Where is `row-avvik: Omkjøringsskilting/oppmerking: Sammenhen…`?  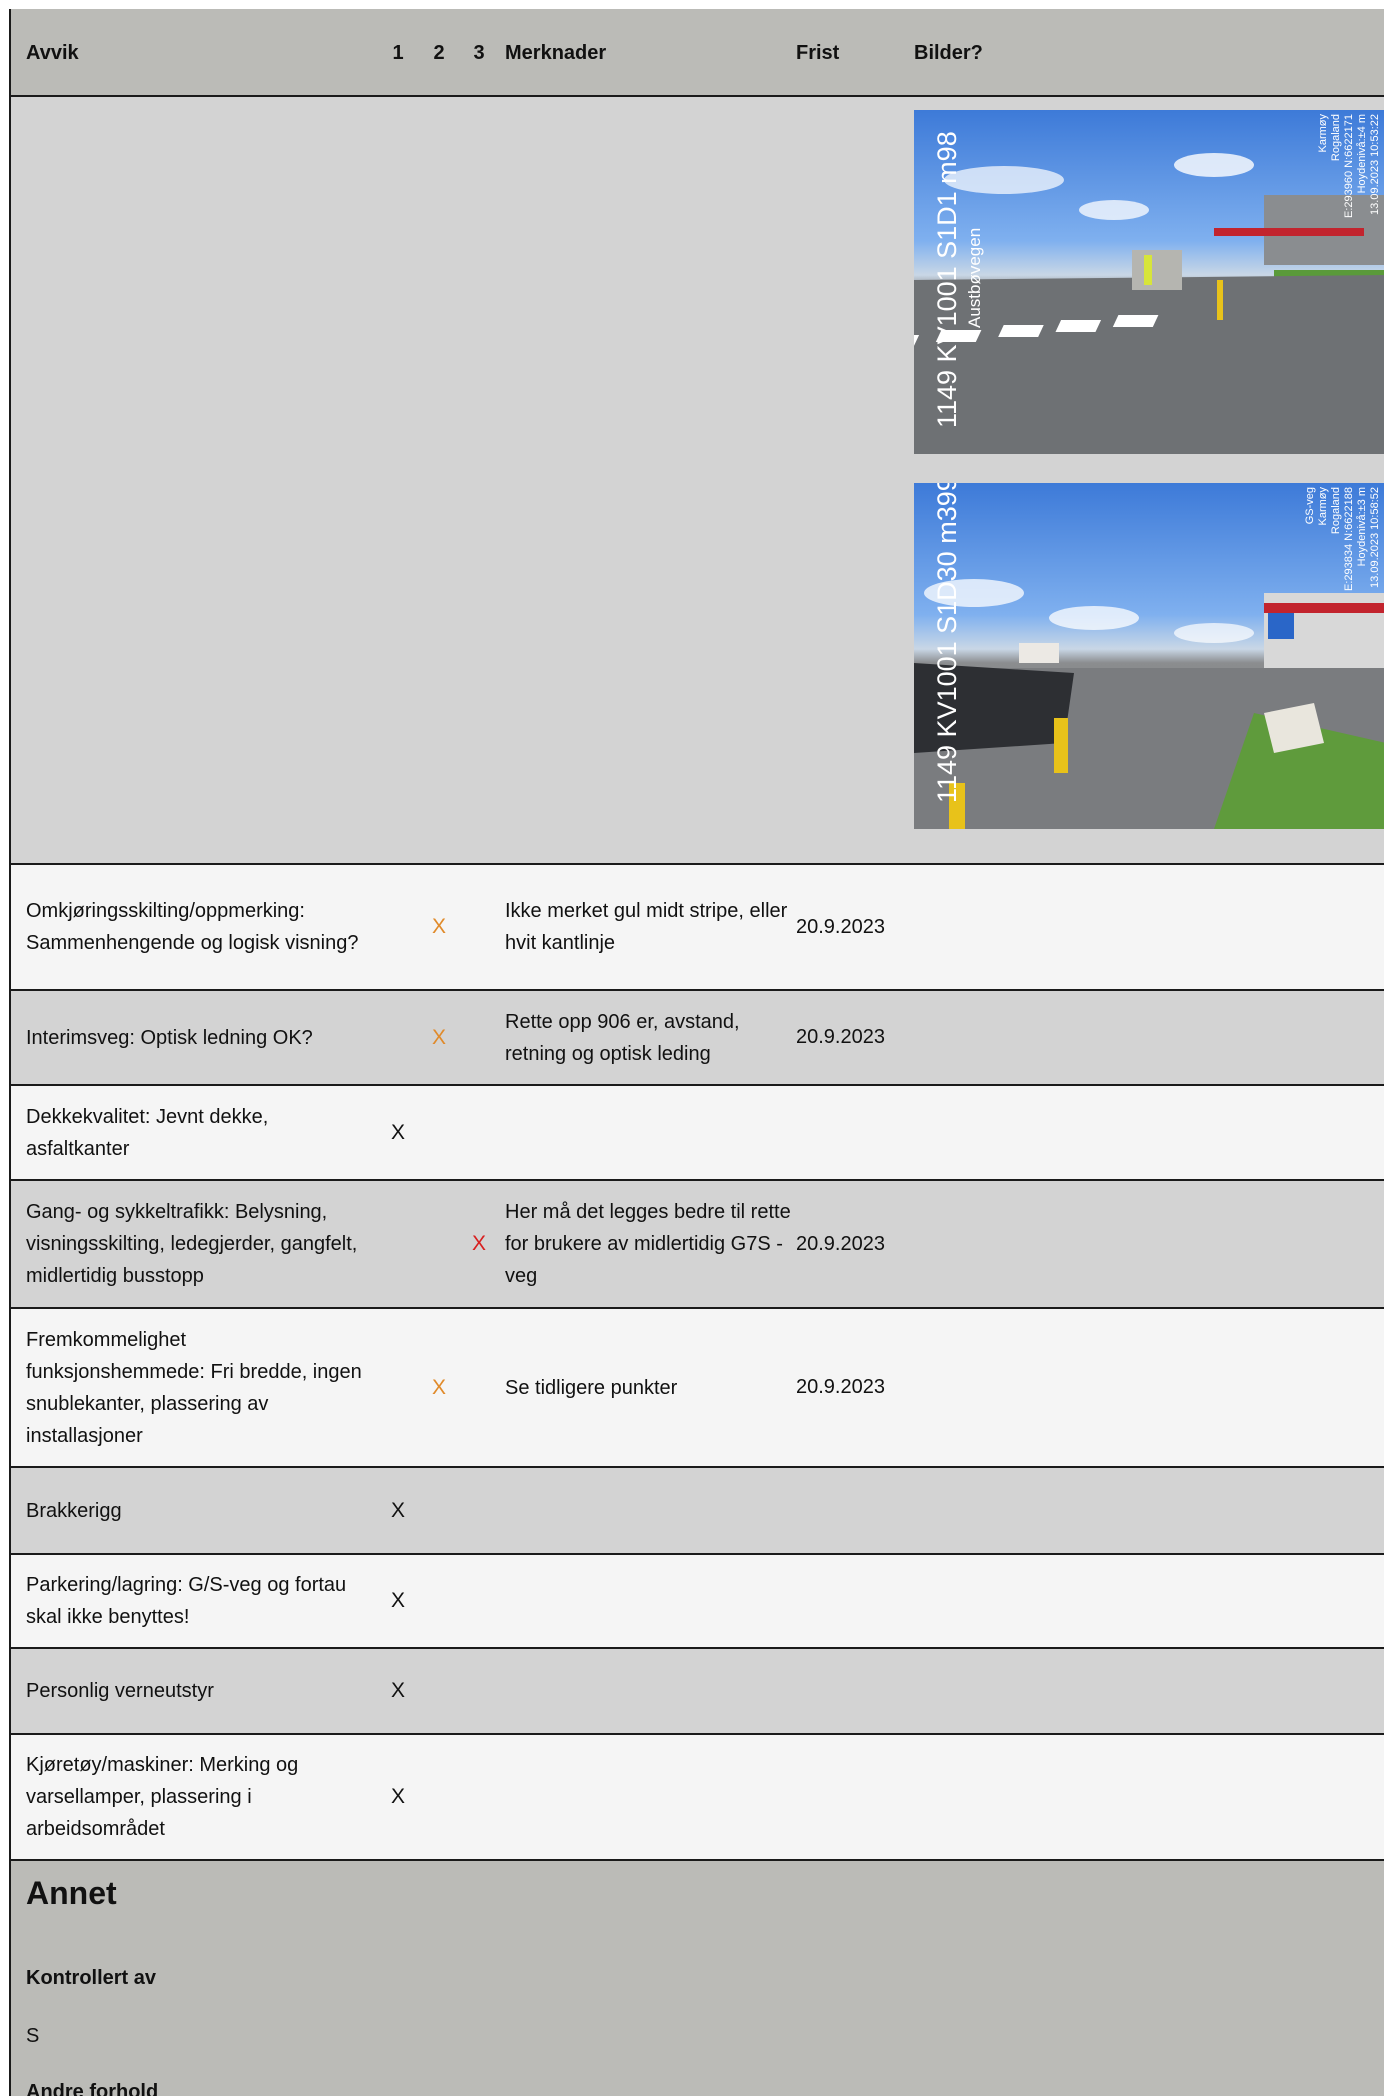 row-avvik: Omkjøringsskilting/oppmerking: Sammenhen… is located at coordinates (192, 927).